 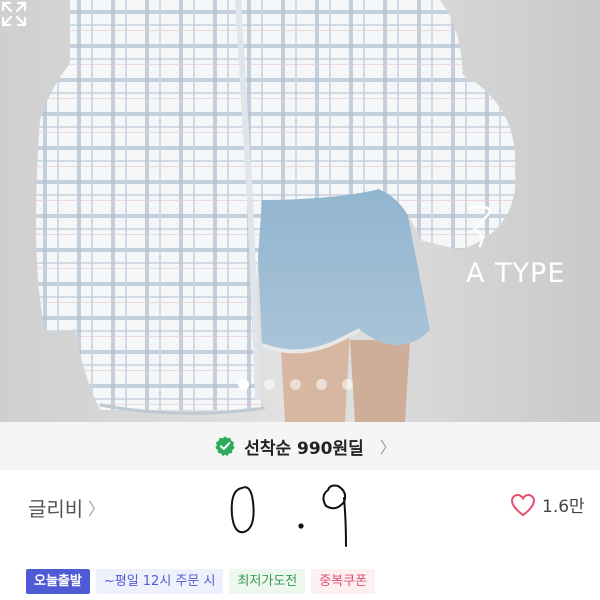 What do you see at coordinates (304, 448) in the screenshot?
I see `deal-label: 선착순 990원딜` at bounding box center [304, 448].